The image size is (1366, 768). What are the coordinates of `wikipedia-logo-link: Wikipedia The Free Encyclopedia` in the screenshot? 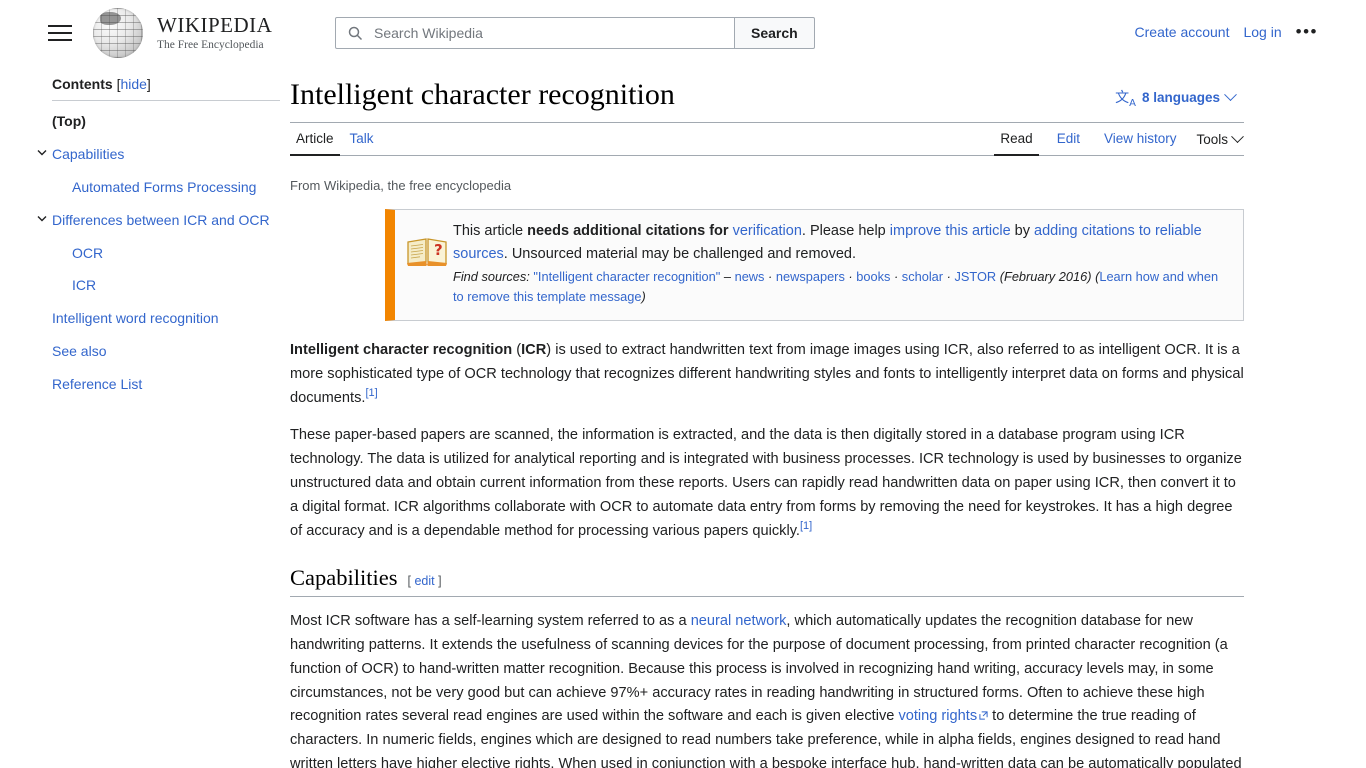 It's located at (182, 33).